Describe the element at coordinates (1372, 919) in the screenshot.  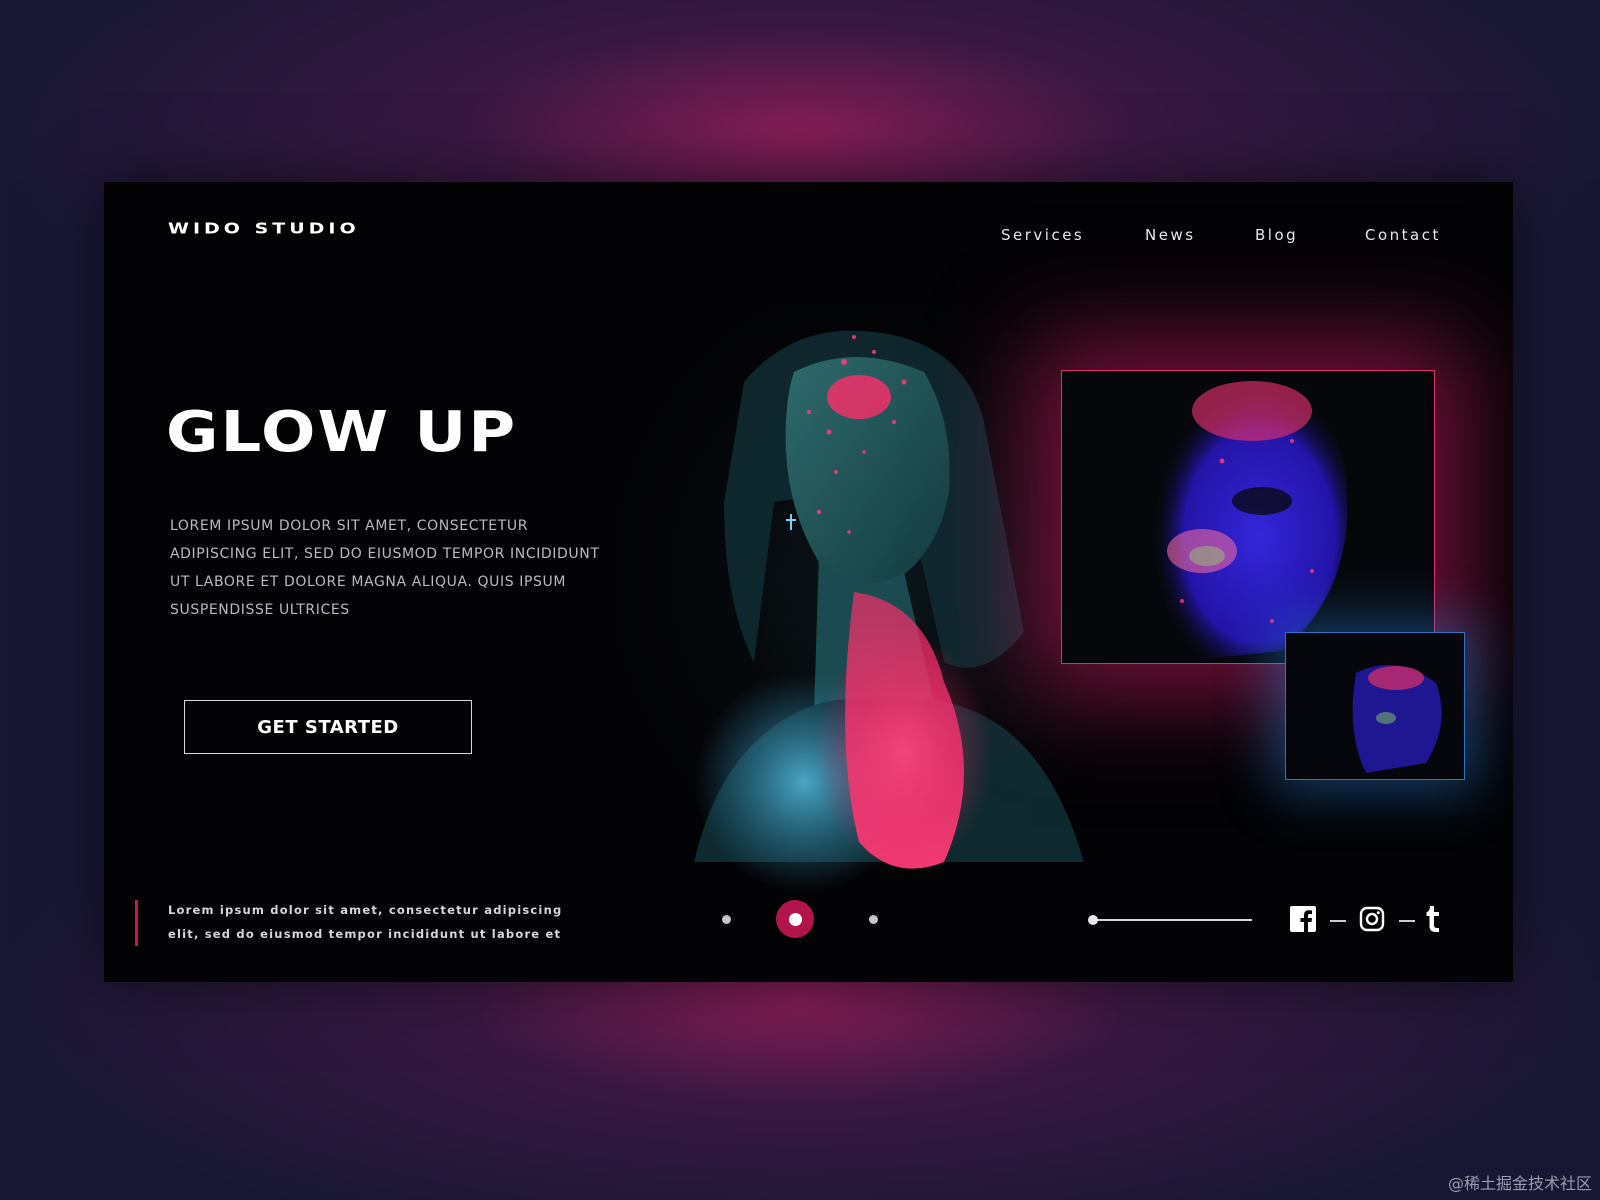
I see `instagram-icon` at that location.